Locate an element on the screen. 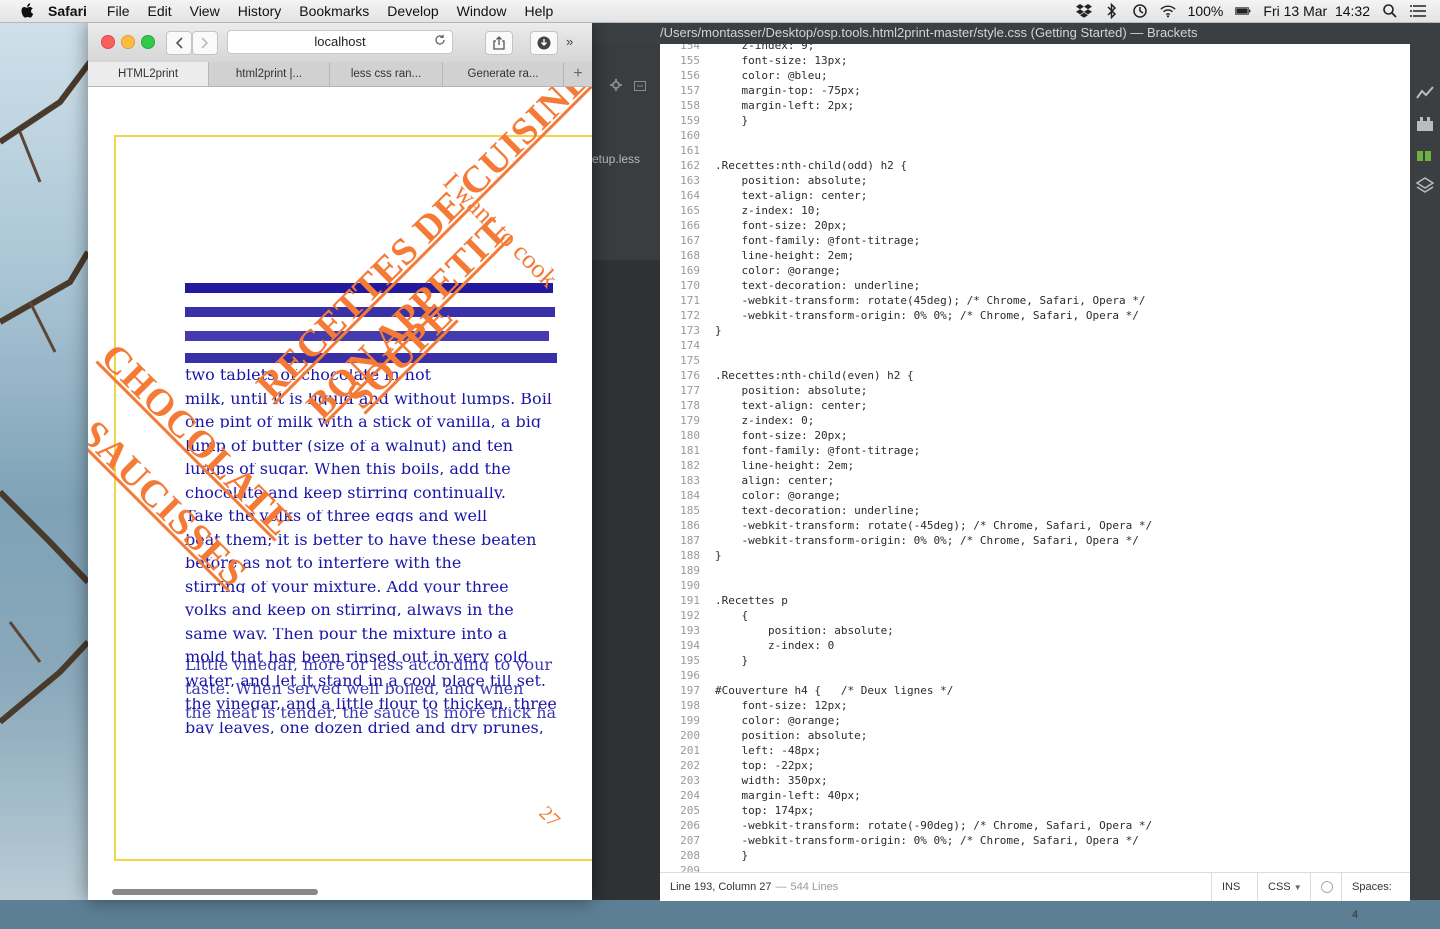  line-number: 189 is located at coordinates (690, 570).